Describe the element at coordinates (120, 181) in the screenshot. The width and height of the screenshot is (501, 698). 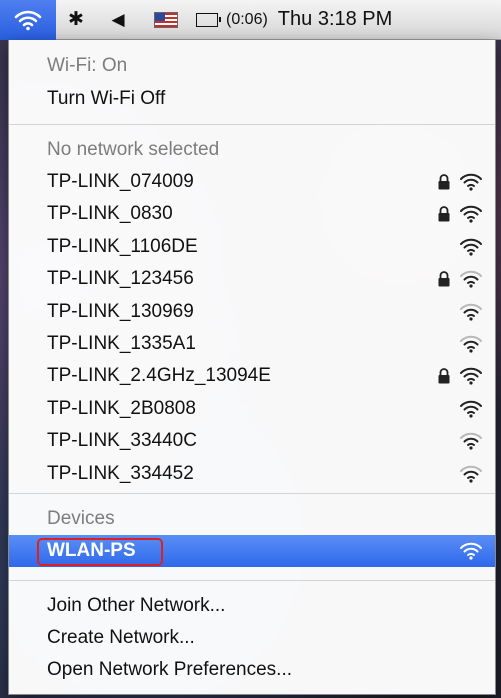
I see `network-name: TP-LINK_074009` at that location.